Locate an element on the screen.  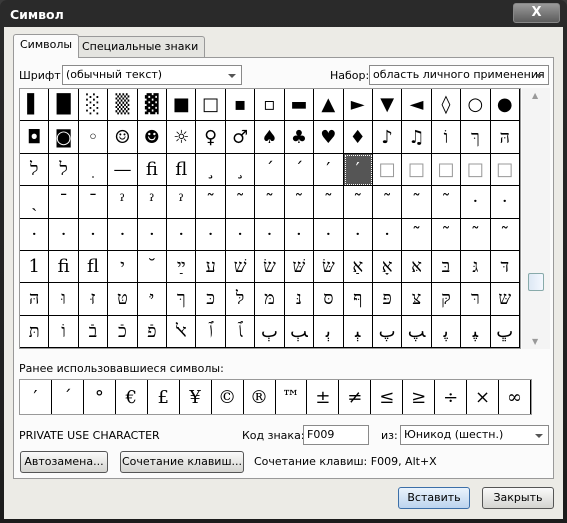
symbol-cell: אַ is located at coordinates (358, 267).